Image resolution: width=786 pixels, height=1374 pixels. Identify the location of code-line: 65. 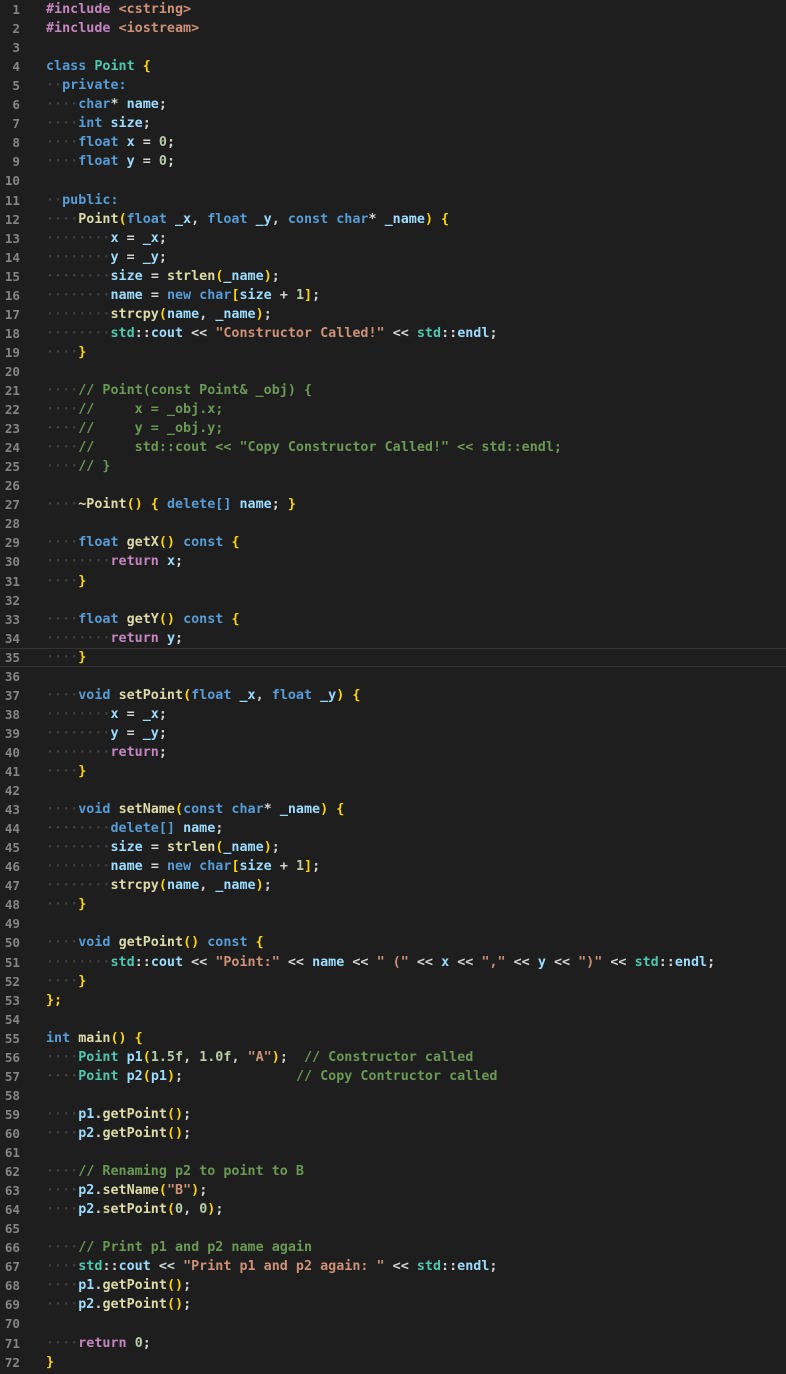
(393, 1228).